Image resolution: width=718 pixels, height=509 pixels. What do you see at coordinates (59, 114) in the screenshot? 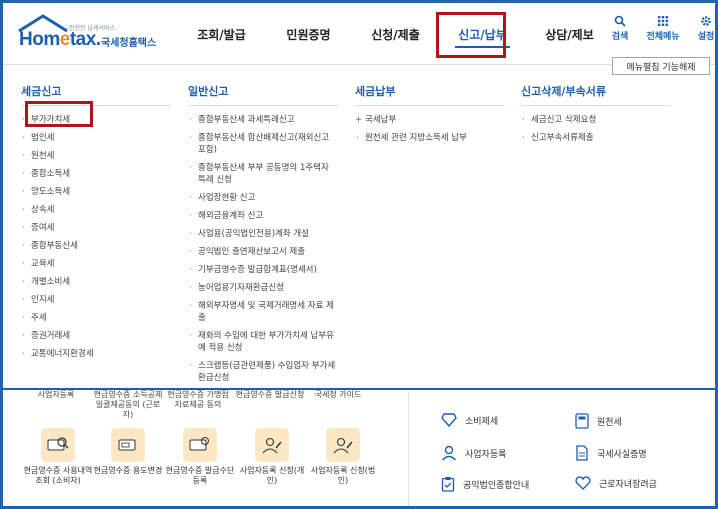
I see `highlight-box-vat` at bounding box center [59, 114].